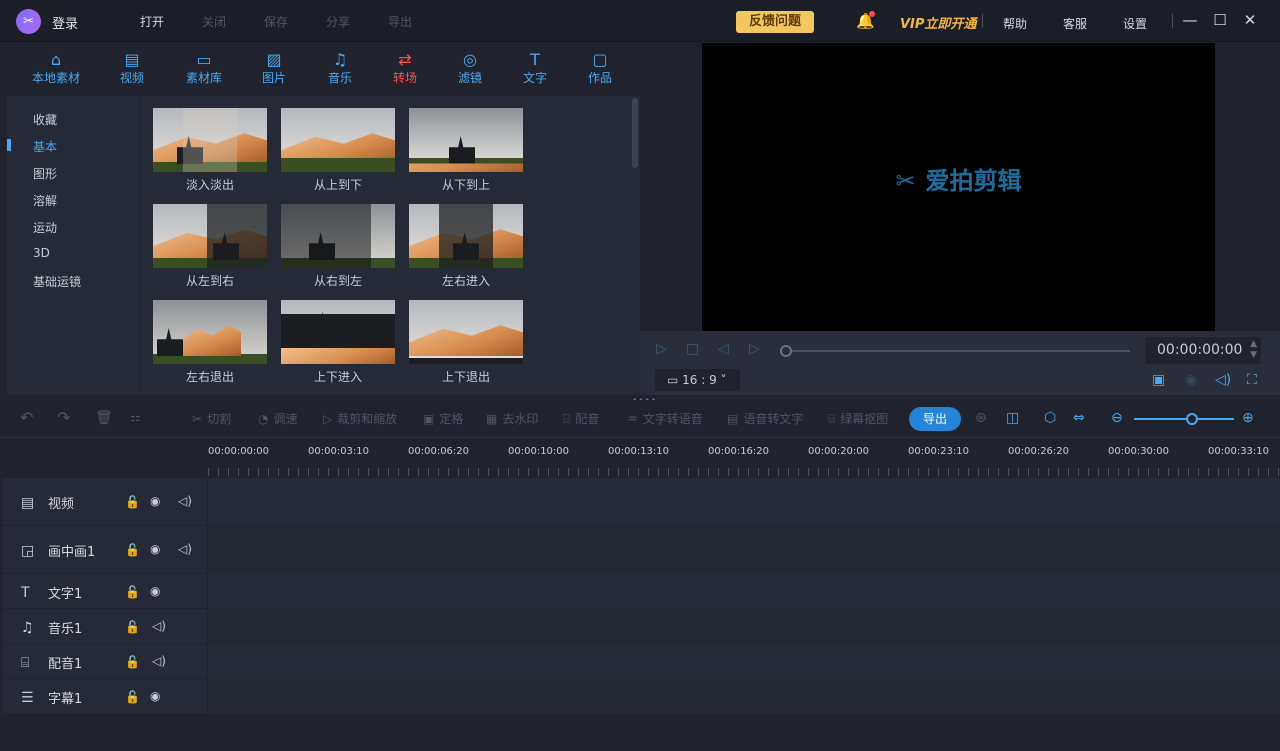 This screenshot has height=751, width=1280. Describe the element at coordinates (858, 418) in the screenshot. I see `greenscreen-button: ⌸ 绿幕抠图` at that location.